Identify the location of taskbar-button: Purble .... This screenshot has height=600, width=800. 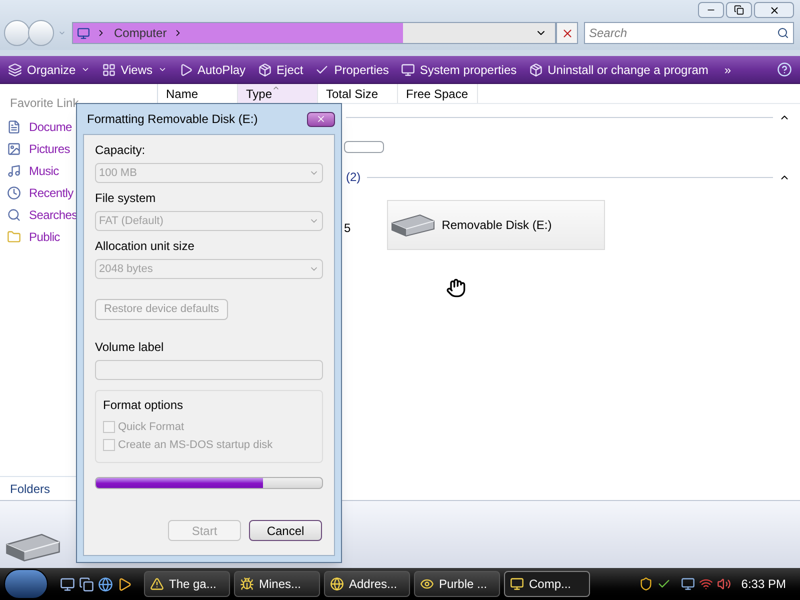
(457, 584).